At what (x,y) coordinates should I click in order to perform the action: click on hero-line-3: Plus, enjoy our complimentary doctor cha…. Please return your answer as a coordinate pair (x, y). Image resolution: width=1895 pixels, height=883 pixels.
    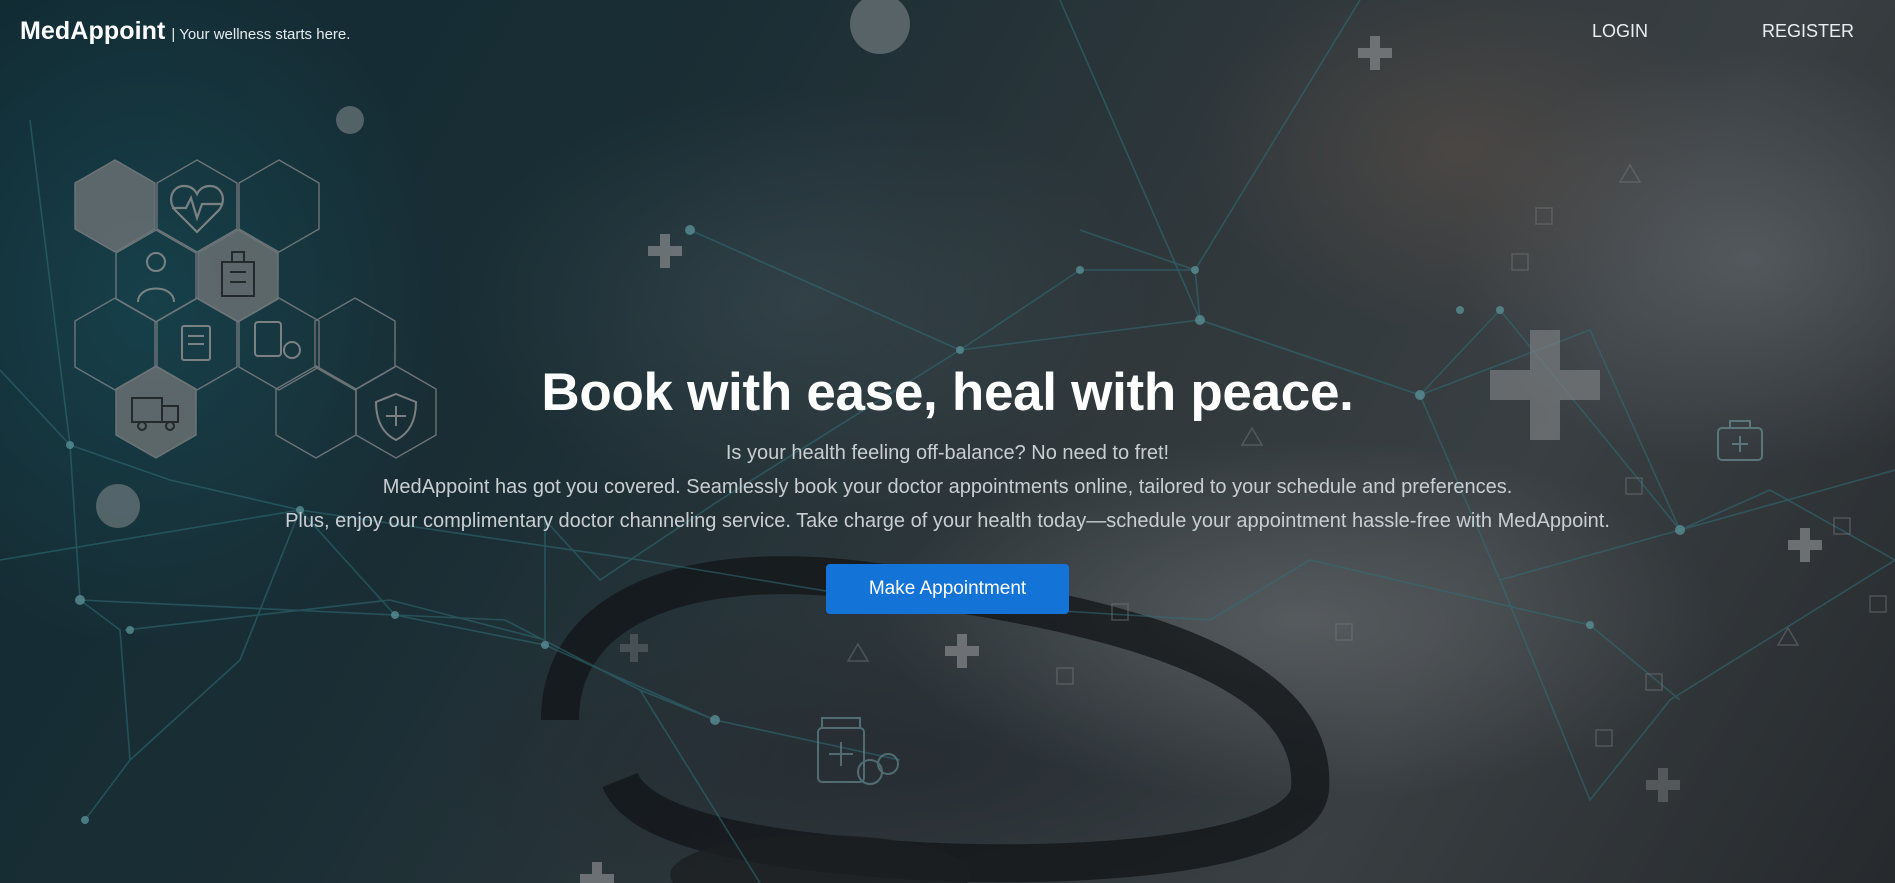
    Looking at the image, I should click on (947, 521).